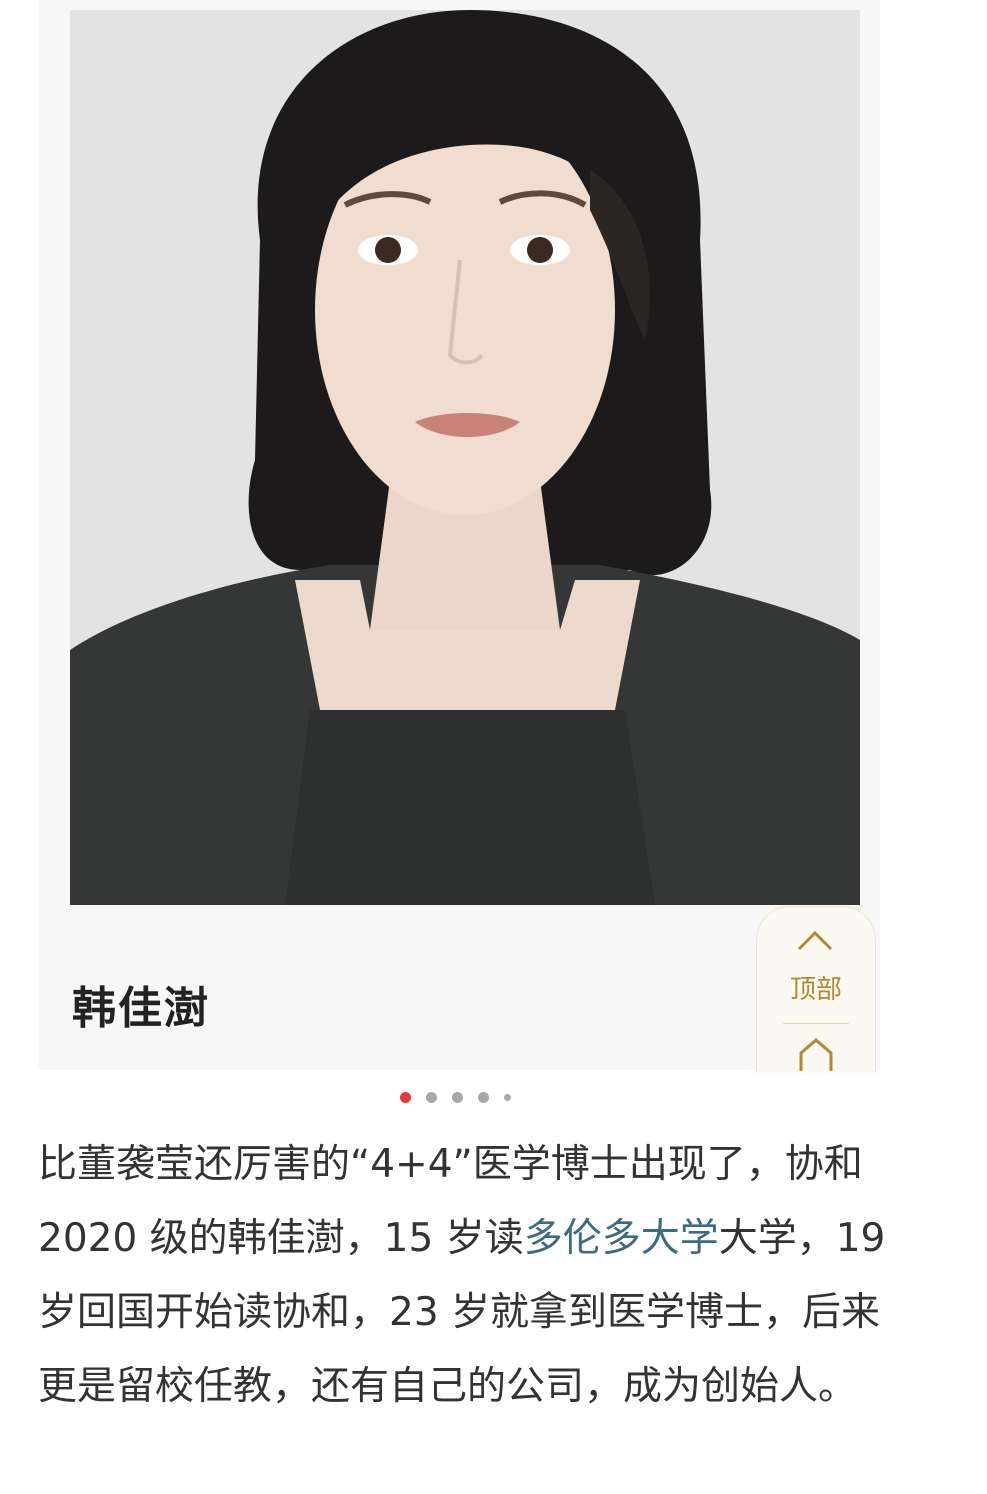 The height and width of the screenshot is (1494, 987). Describe the element at coordinates (141, 1008) in the screenshot. I see `person-name: 韩佳澍` at that location.